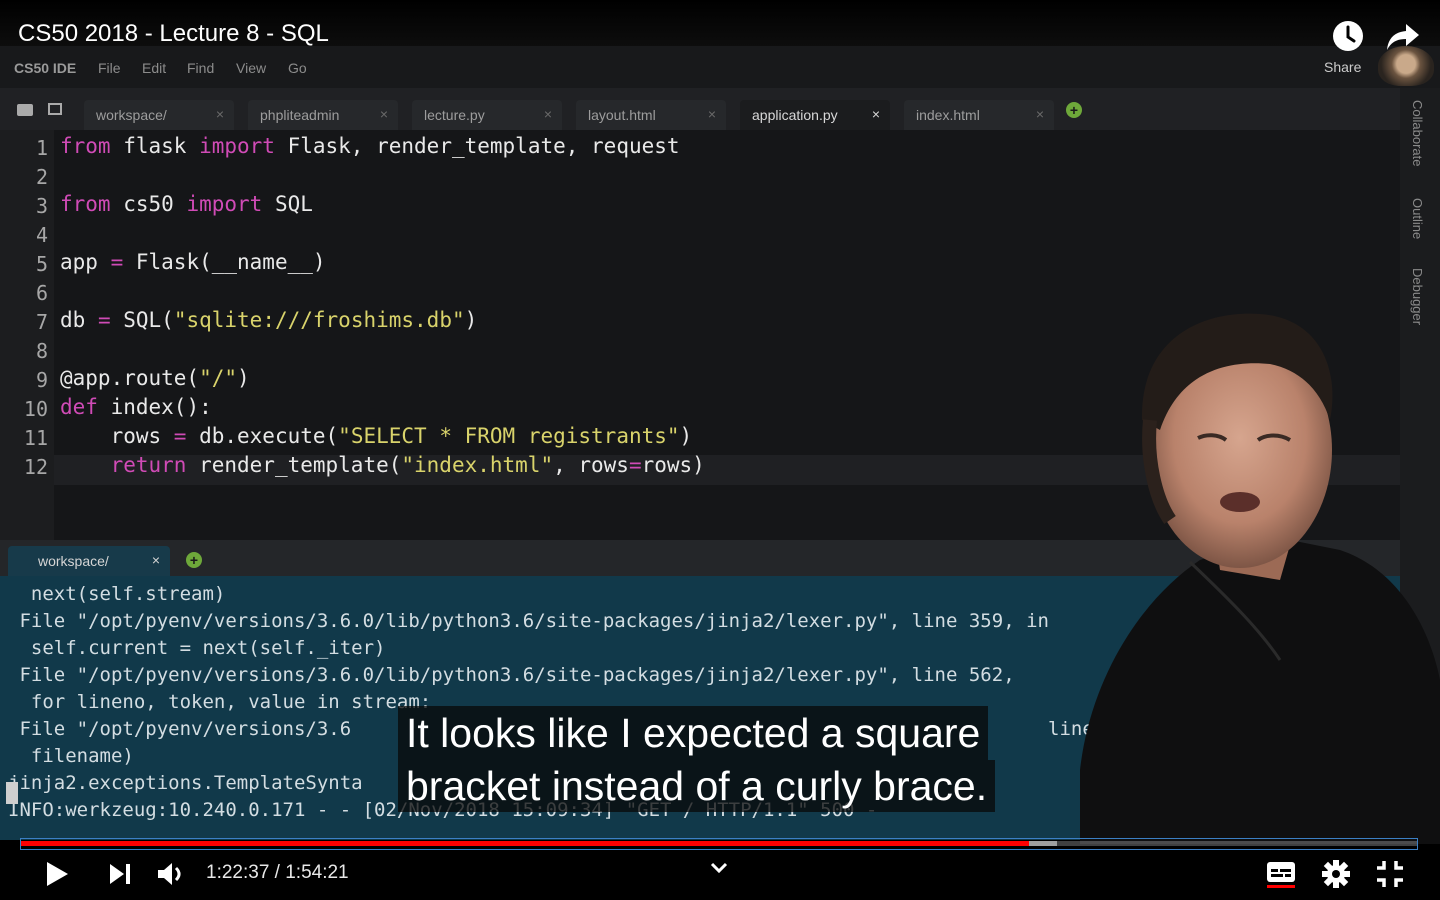 The width and height of the screenshot is (1440, 900). I want to click on tab-label: lecture.py, so click(454, 115).